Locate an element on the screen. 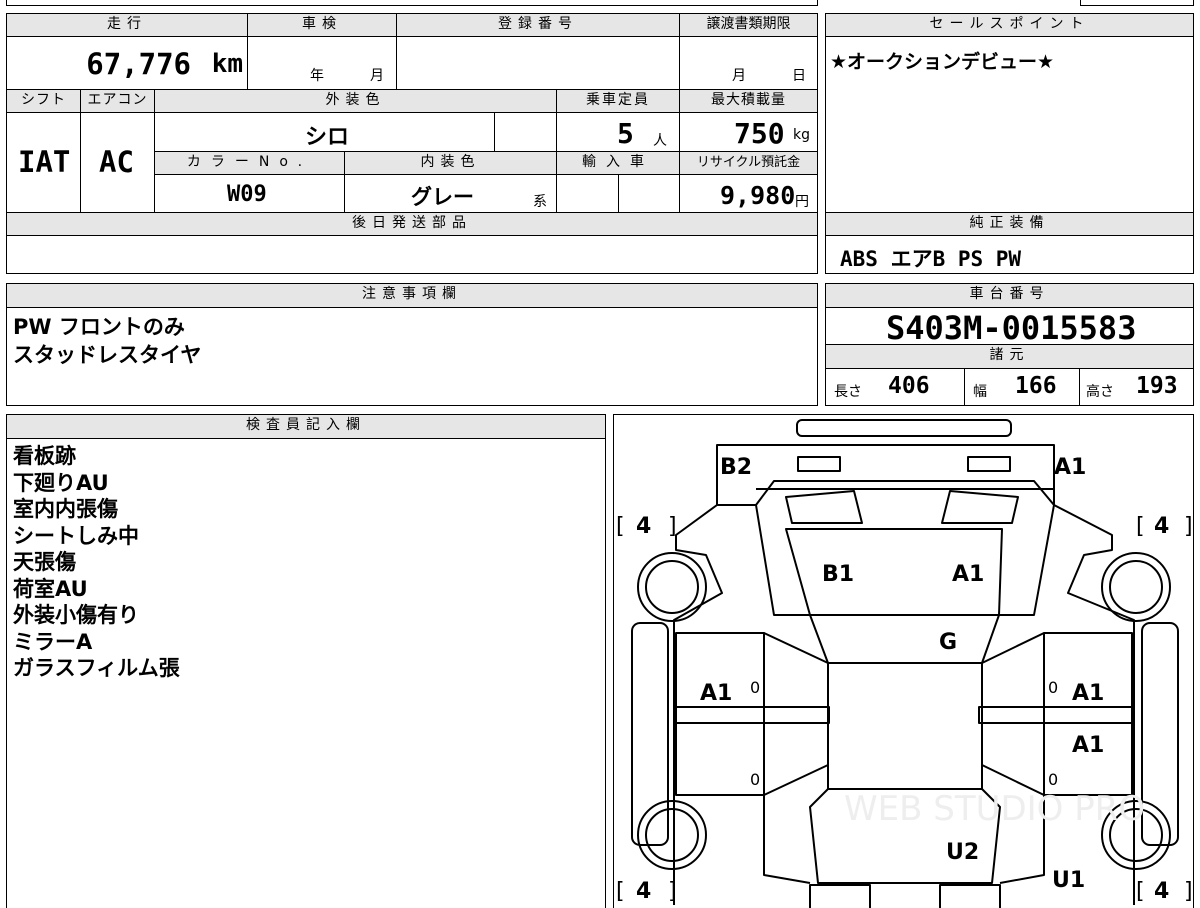  max-load-cell: 750 kg is located at coordinates (748, 132).